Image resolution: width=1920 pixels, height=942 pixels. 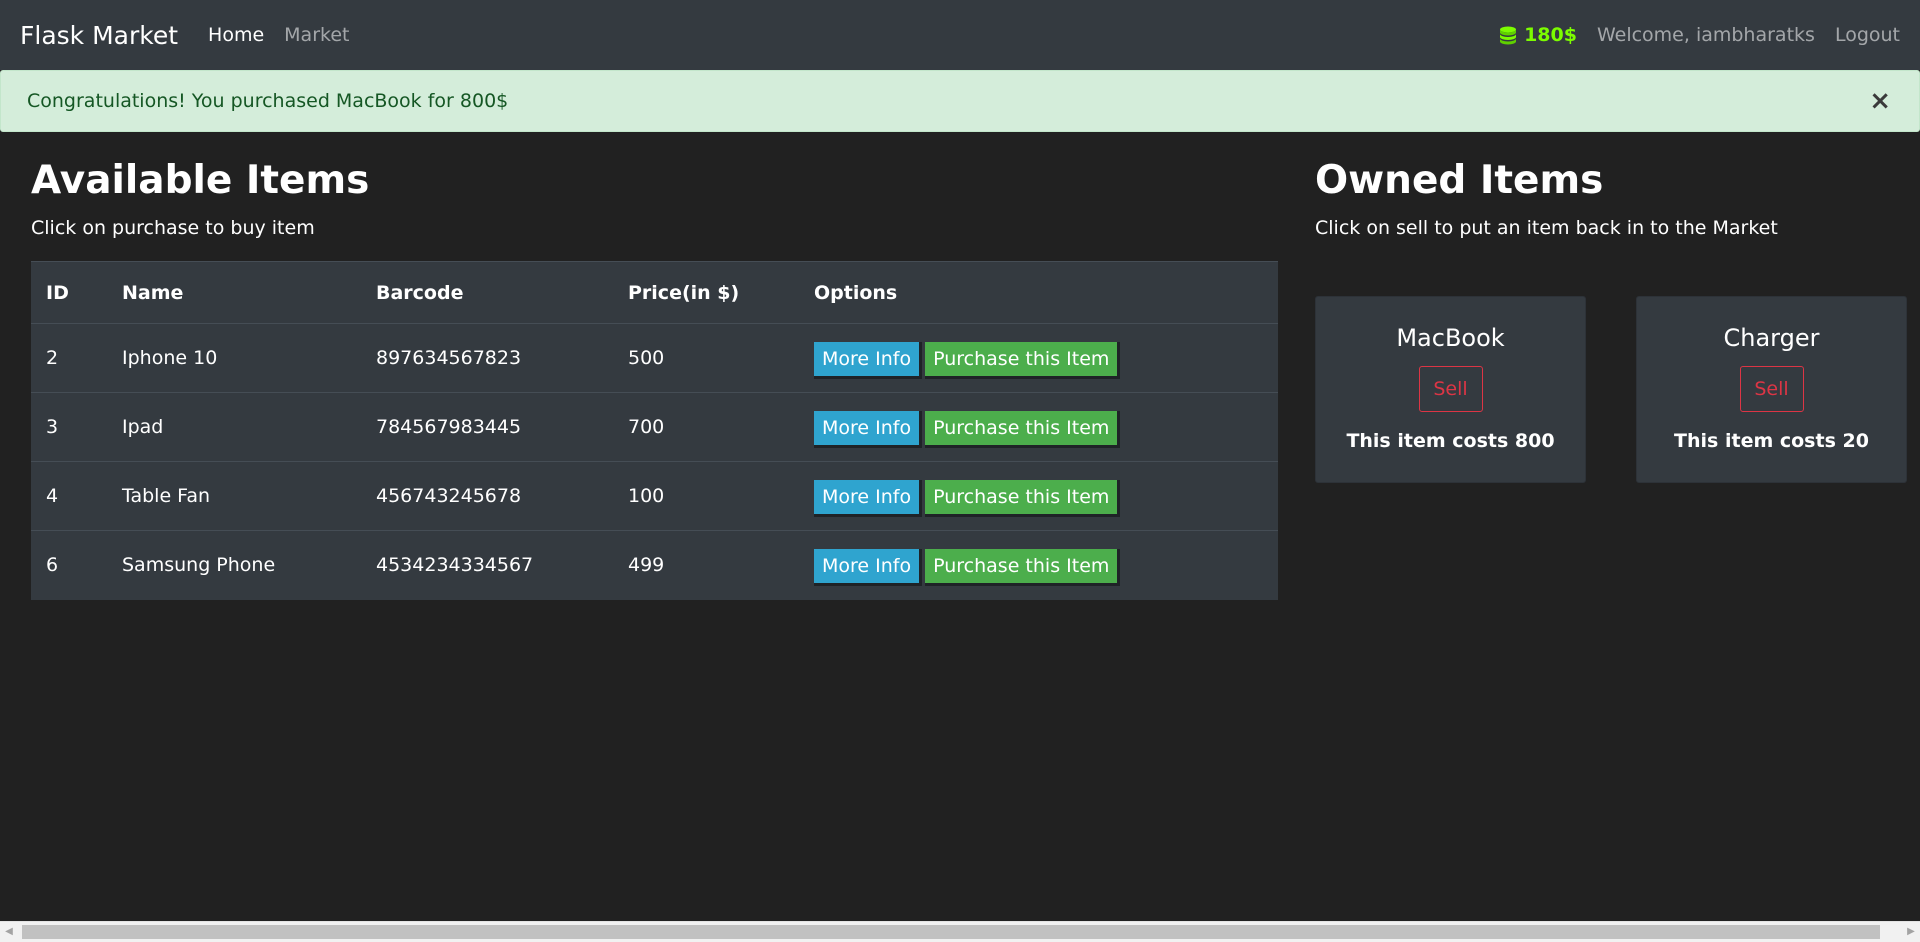 I want to click on cell-barcode: 4534234334567, so click(x=487, y=565).